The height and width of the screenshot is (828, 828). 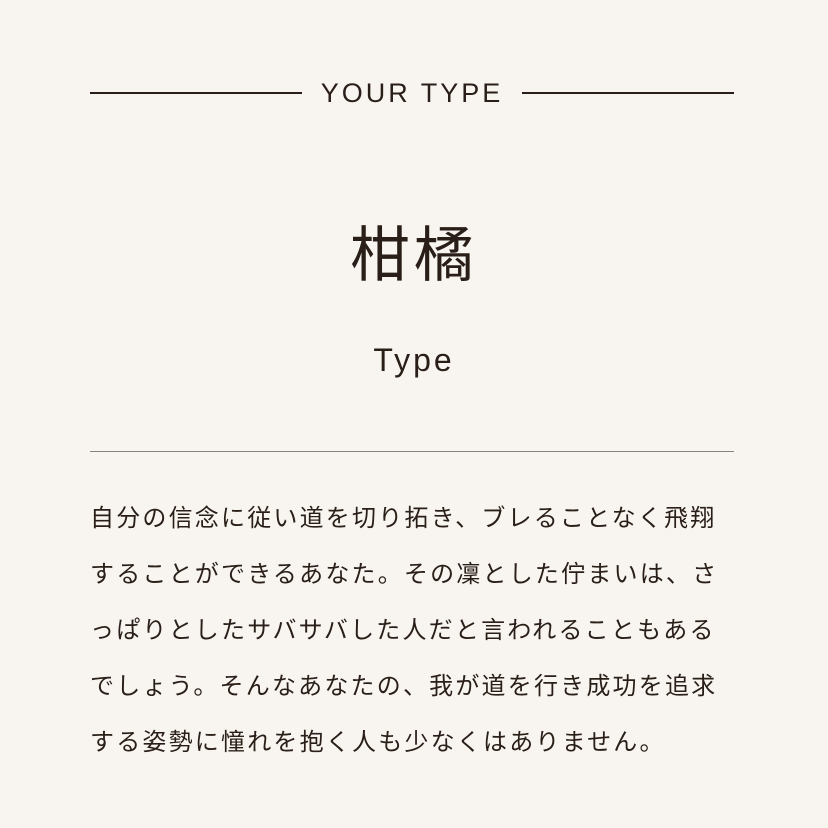 I want to click on header-row: YOUR TYPE, so click(x=412, y=93).